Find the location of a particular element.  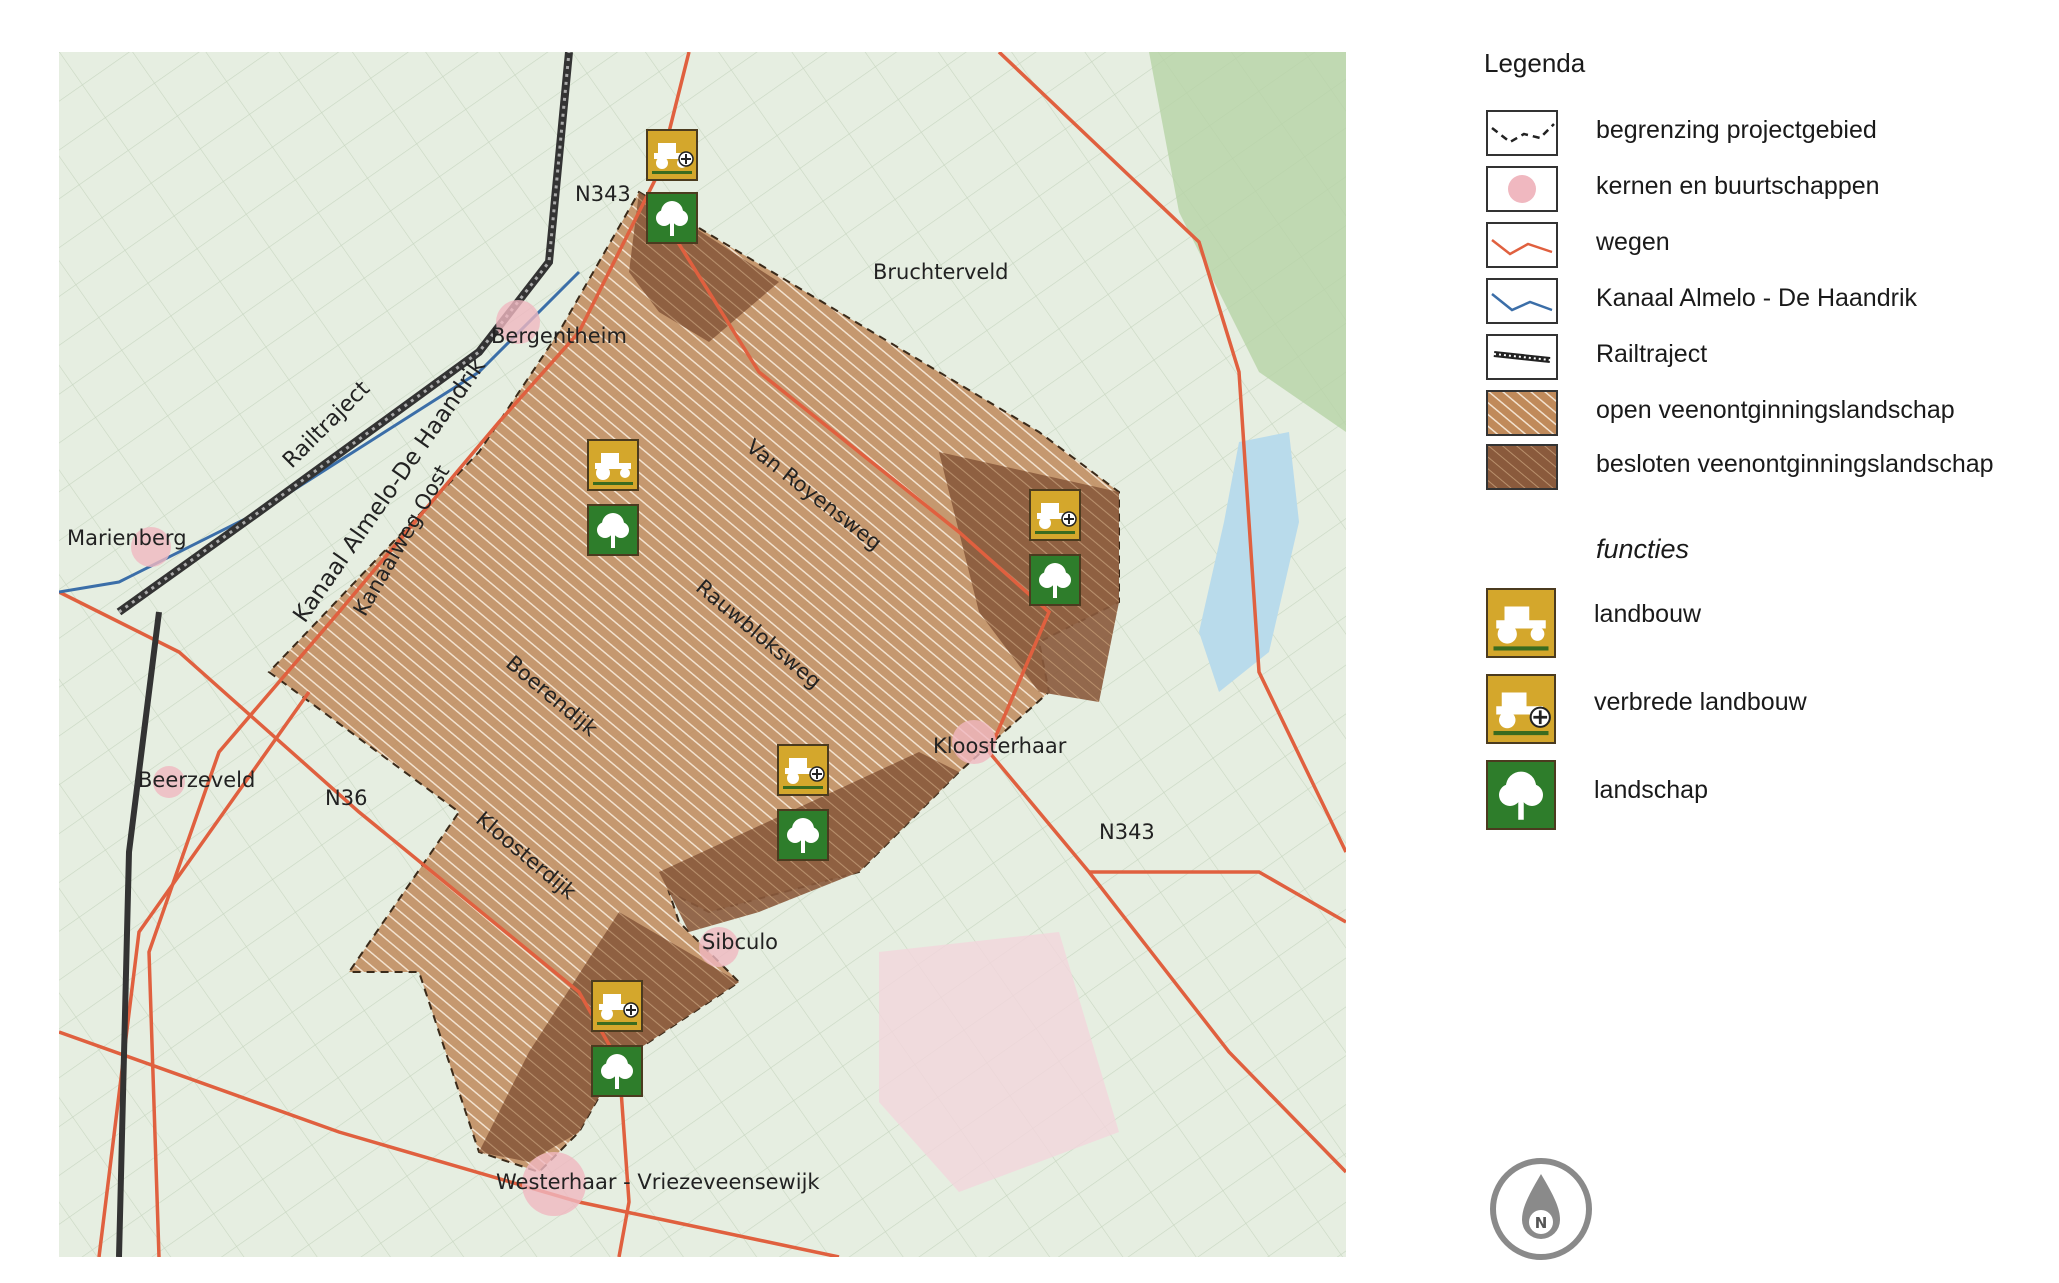

legend-function-label: verbrede landbouw is located at coordinates (1700, 702).